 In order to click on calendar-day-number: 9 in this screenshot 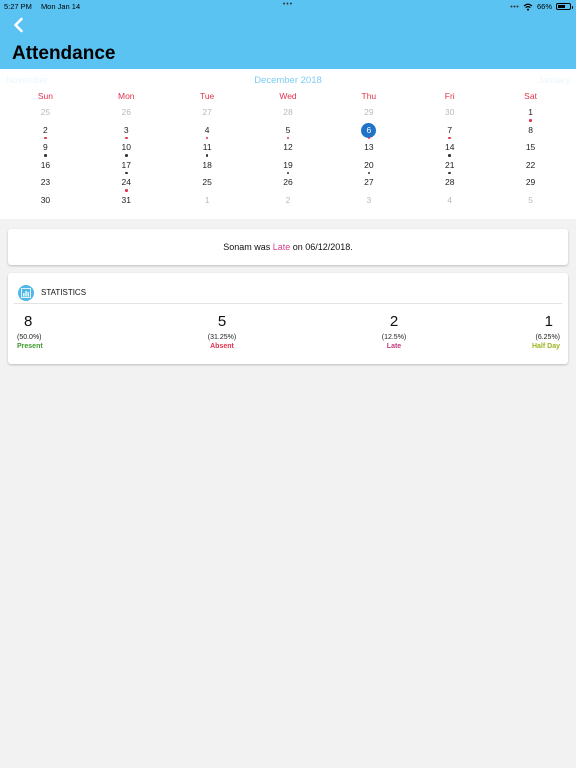, I will do `click(45, 147)`.